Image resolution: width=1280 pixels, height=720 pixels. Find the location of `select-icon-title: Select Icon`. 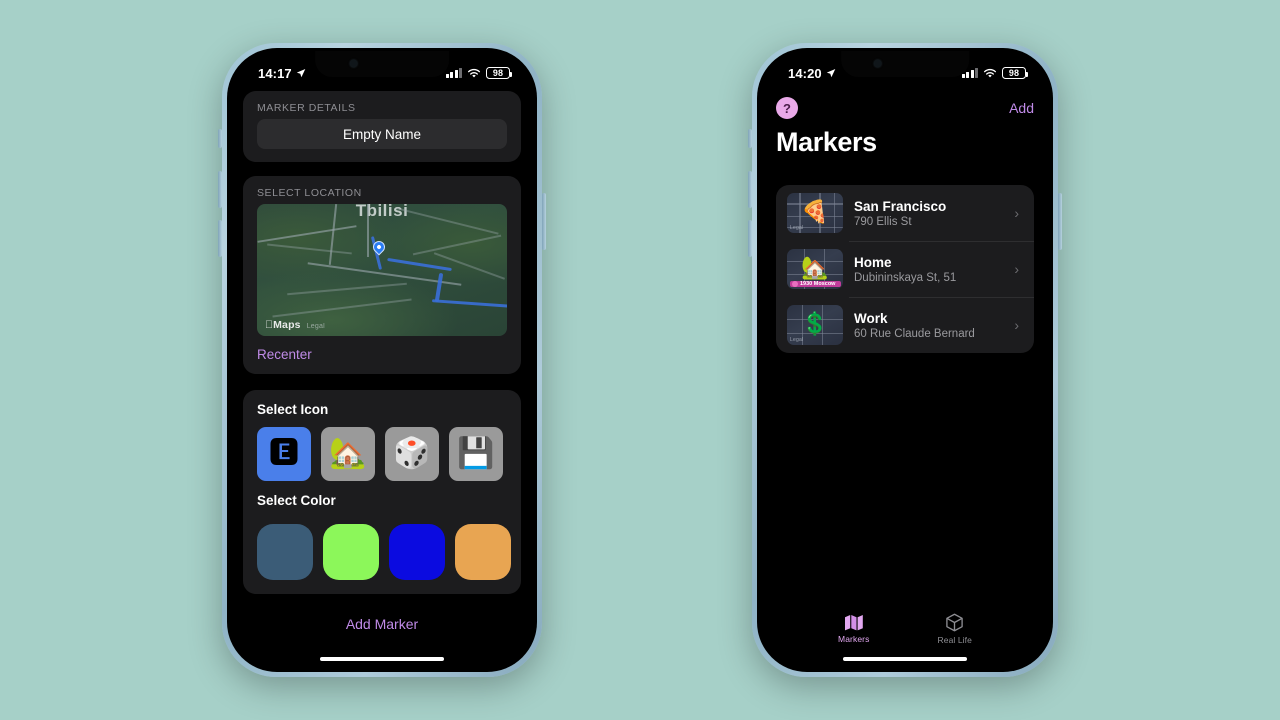

select-icon-title: Select Icon is located at coordinates (293, 409).